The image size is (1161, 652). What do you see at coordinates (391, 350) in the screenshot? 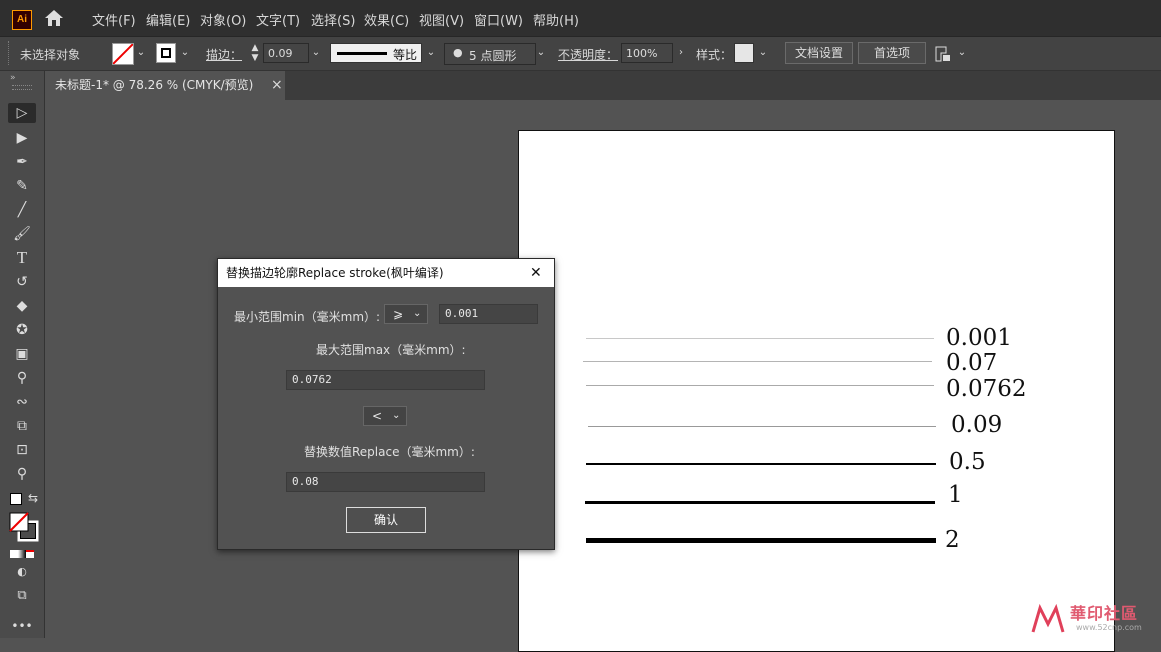
I see `max-label: 最大范围max（毫米mm）:` at bounding box center [391, 350].